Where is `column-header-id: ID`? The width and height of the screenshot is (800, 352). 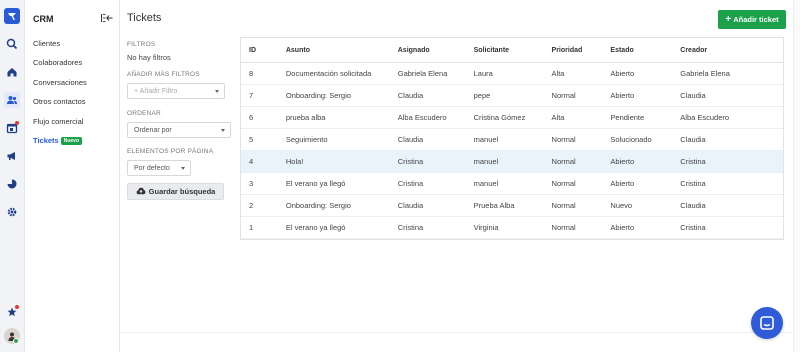
column-header-id: ID is located at coordinates (259, 50).